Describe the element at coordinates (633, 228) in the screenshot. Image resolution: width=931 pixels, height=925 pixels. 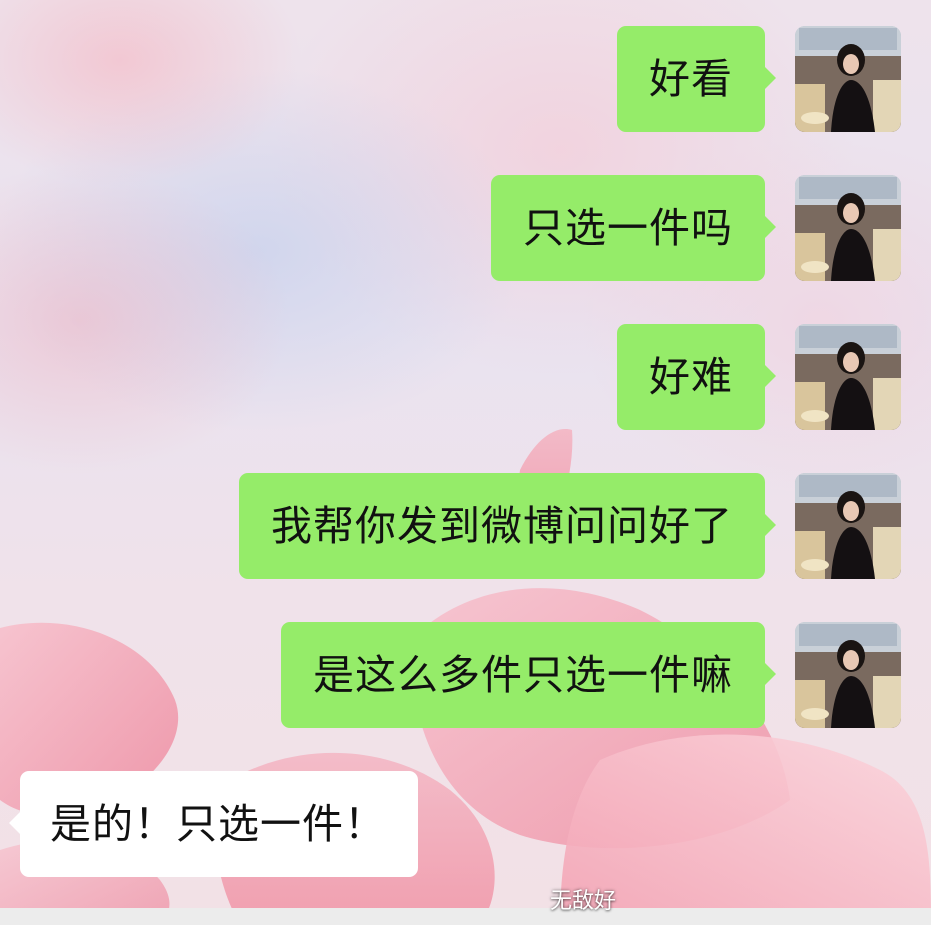
I see `outgoing-message-bubble: 只选一件吗` at that location.